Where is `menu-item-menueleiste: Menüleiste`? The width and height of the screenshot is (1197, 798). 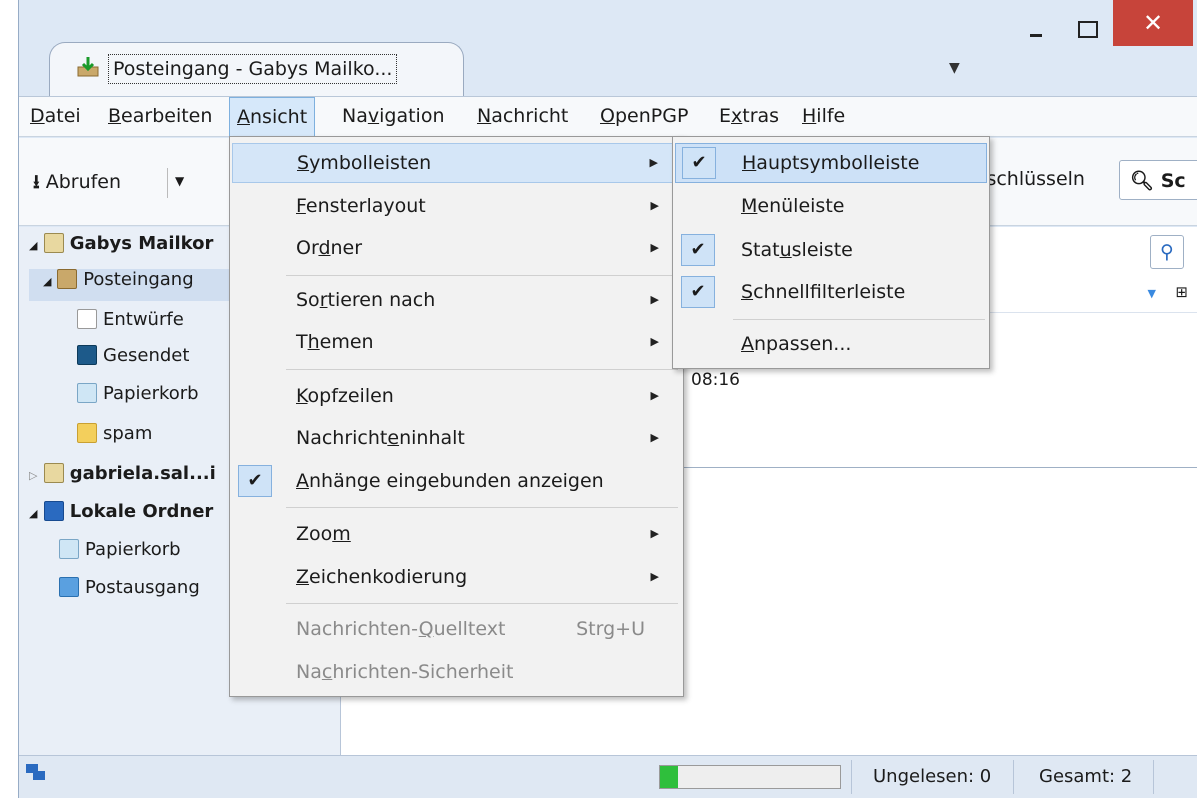 menu-item-menueleiste: Menüleiste is located at coordinates (831, 207).